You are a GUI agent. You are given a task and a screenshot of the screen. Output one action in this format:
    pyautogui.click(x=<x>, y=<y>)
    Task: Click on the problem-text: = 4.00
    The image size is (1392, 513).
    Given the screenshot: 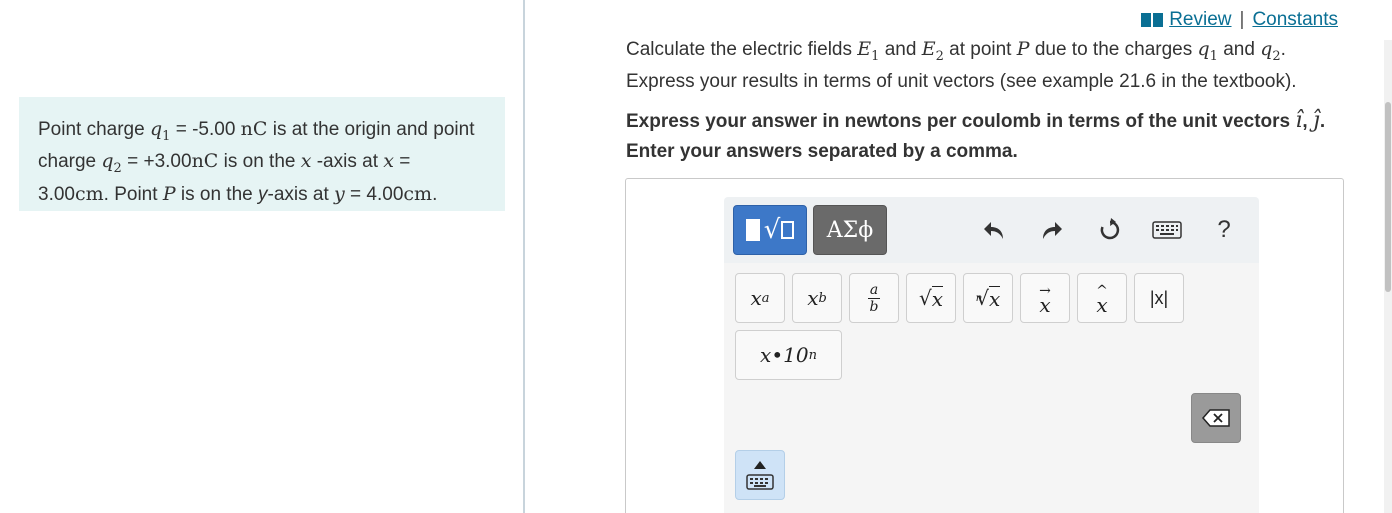 What is the action you would take?
    pyautogui.click(x=374, y=194)
    